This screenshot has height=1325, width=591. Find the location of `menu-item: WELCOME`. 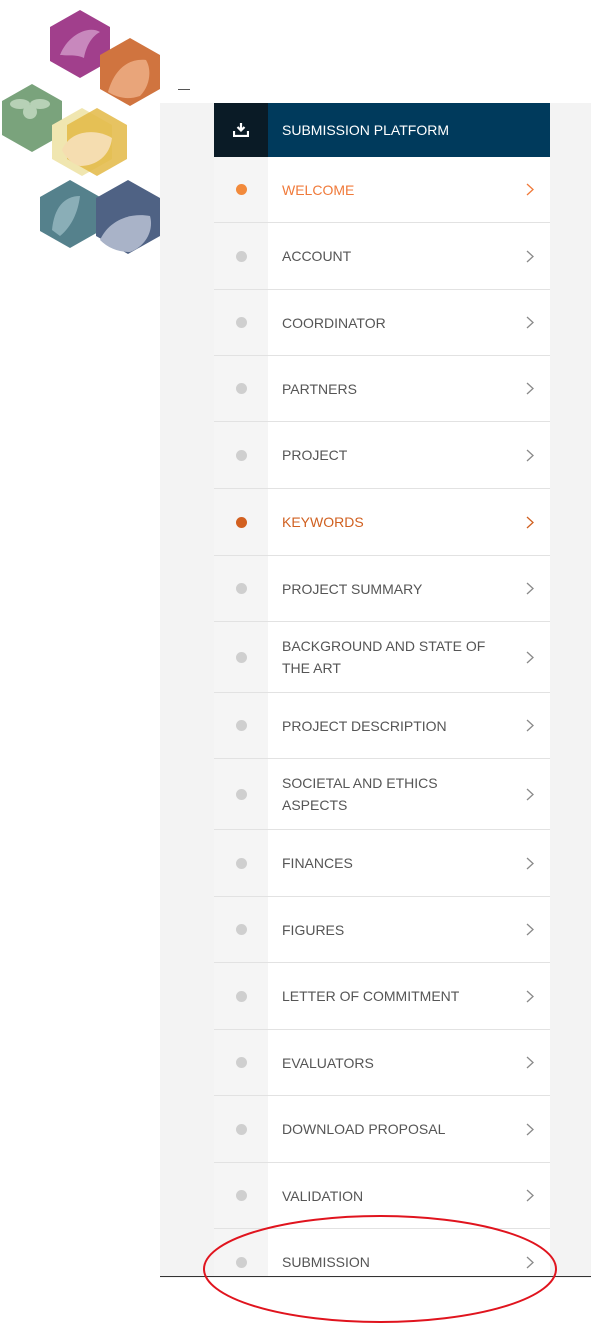

menu-item: WELCOME is located at coordinates (382, 190).